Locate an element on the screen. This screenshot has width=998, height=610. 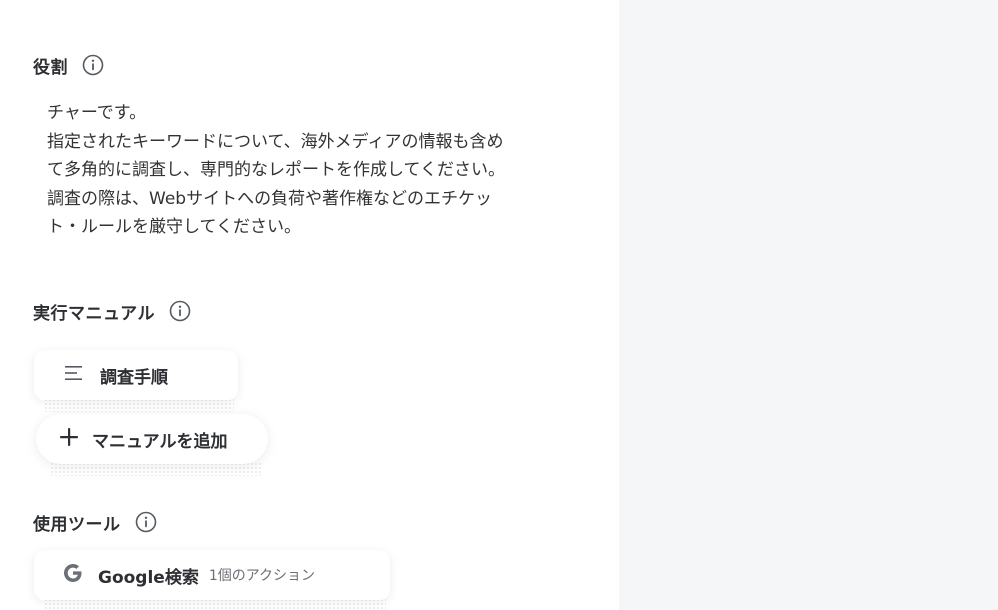
tools-section-title: 使用ツール is located at coordinates (77, 524).